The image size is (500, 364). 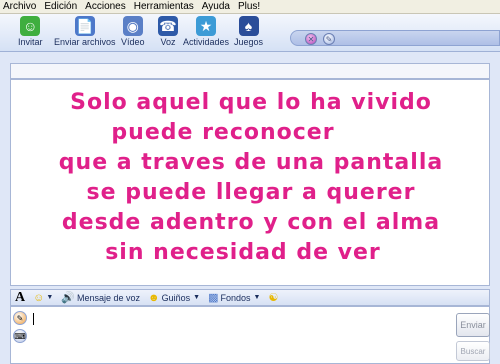 I want to click on winks-label: Guiños, so click(x=176, y=297).